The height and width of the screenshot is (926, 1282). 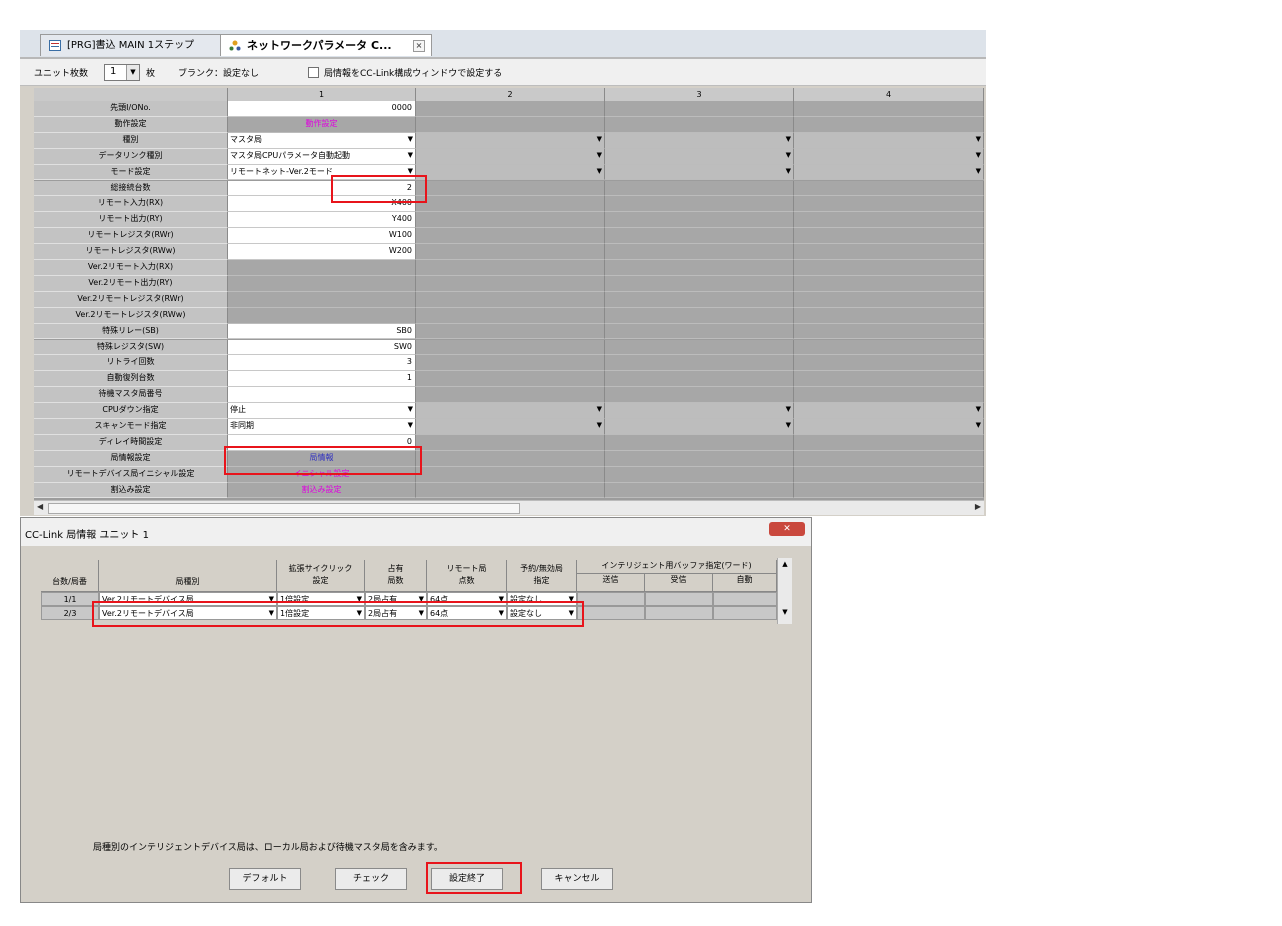 I want to click on buffer-auto, so click(x=745, y=613).